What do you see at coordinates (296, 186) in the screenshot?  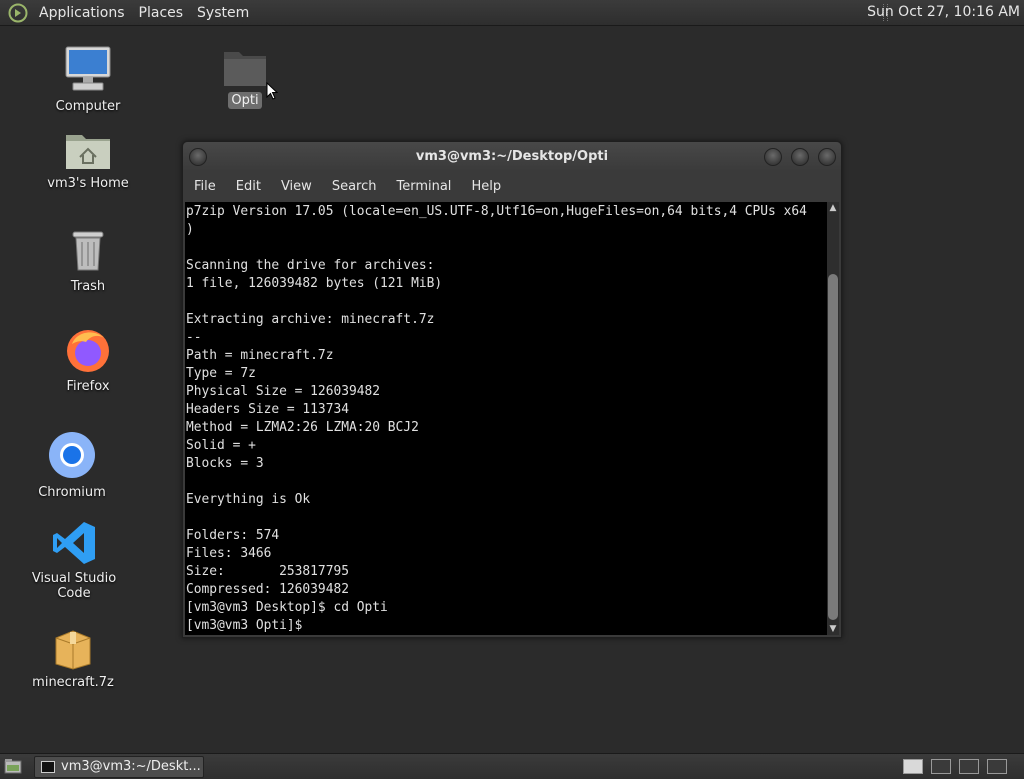 I see `menu-view: View` at bounding box center [296, 186].